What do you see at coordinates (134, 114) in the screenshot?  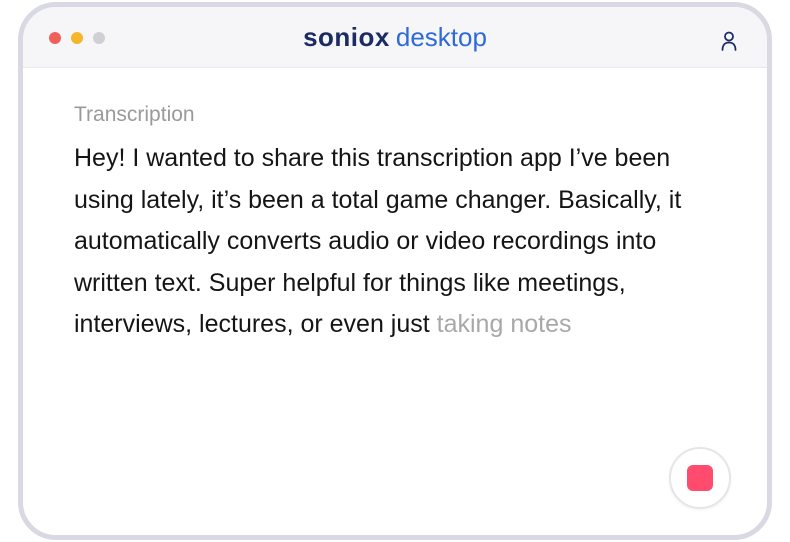 I see `section-label: Transcription` at bounding box center [134, 114].